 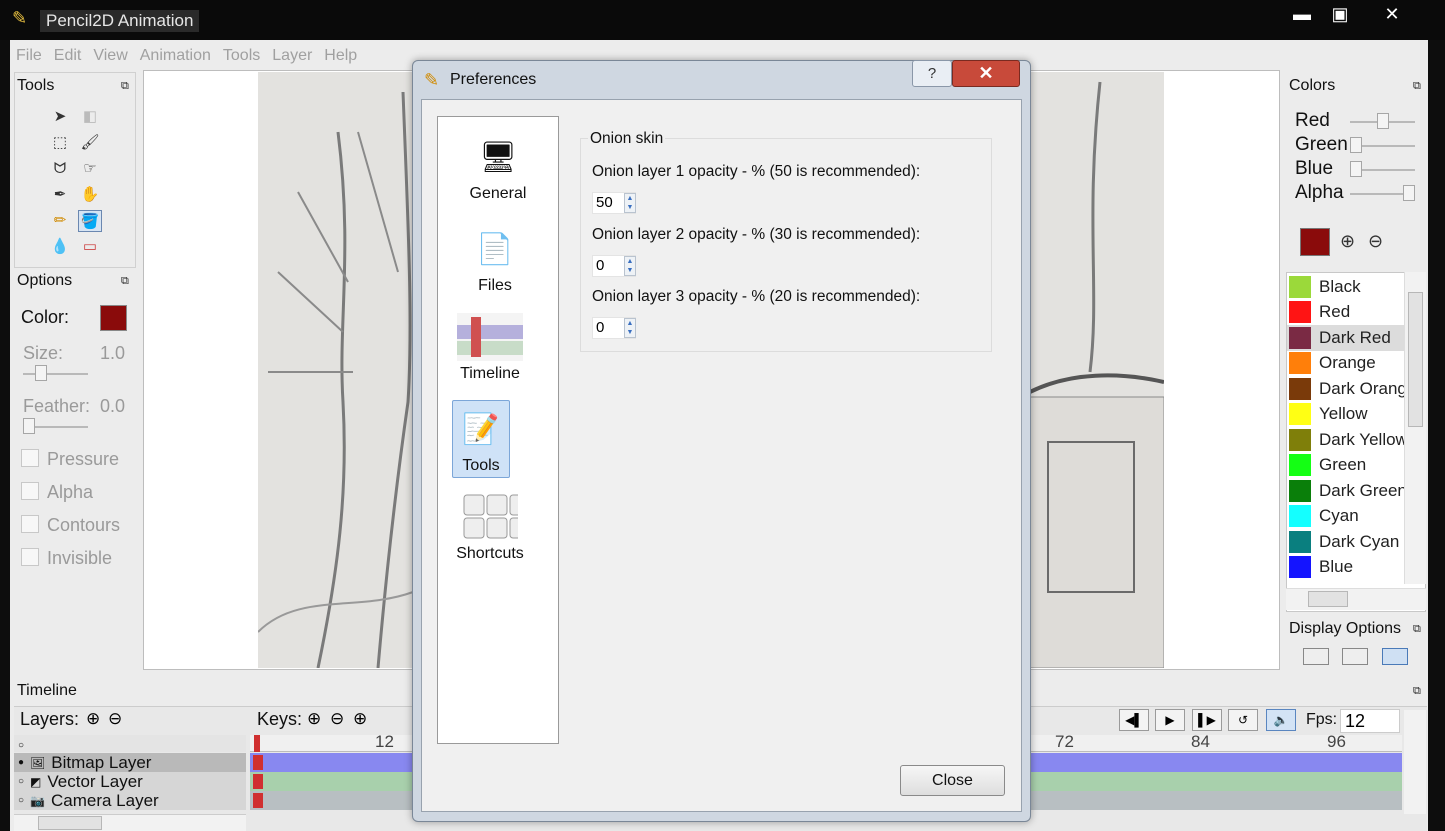 What do you see at coordinates (83, 459) in the screenshot?
I see `pressure-label: Pressure` at bounding box center [83, 459].